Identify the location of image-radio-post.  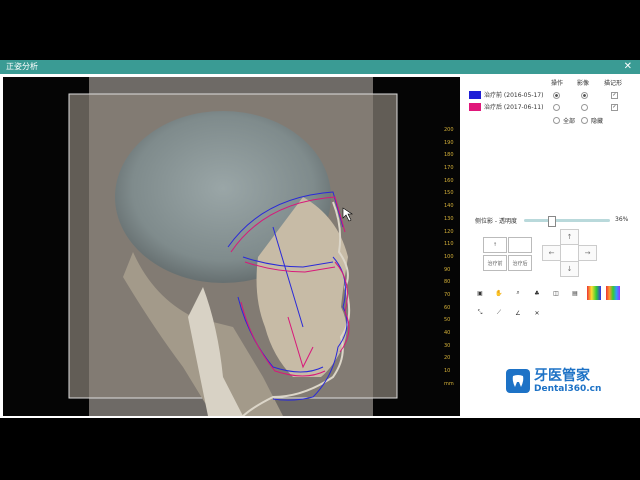
(584, 107).